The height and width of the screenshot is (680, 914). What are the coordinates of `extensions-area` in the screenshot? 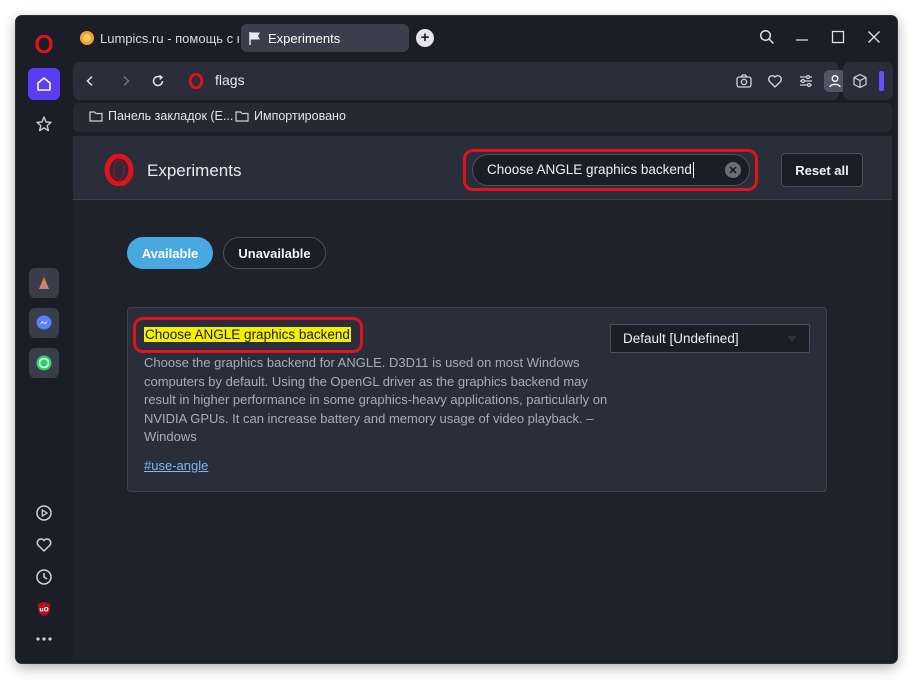 It's located at (868, 81).